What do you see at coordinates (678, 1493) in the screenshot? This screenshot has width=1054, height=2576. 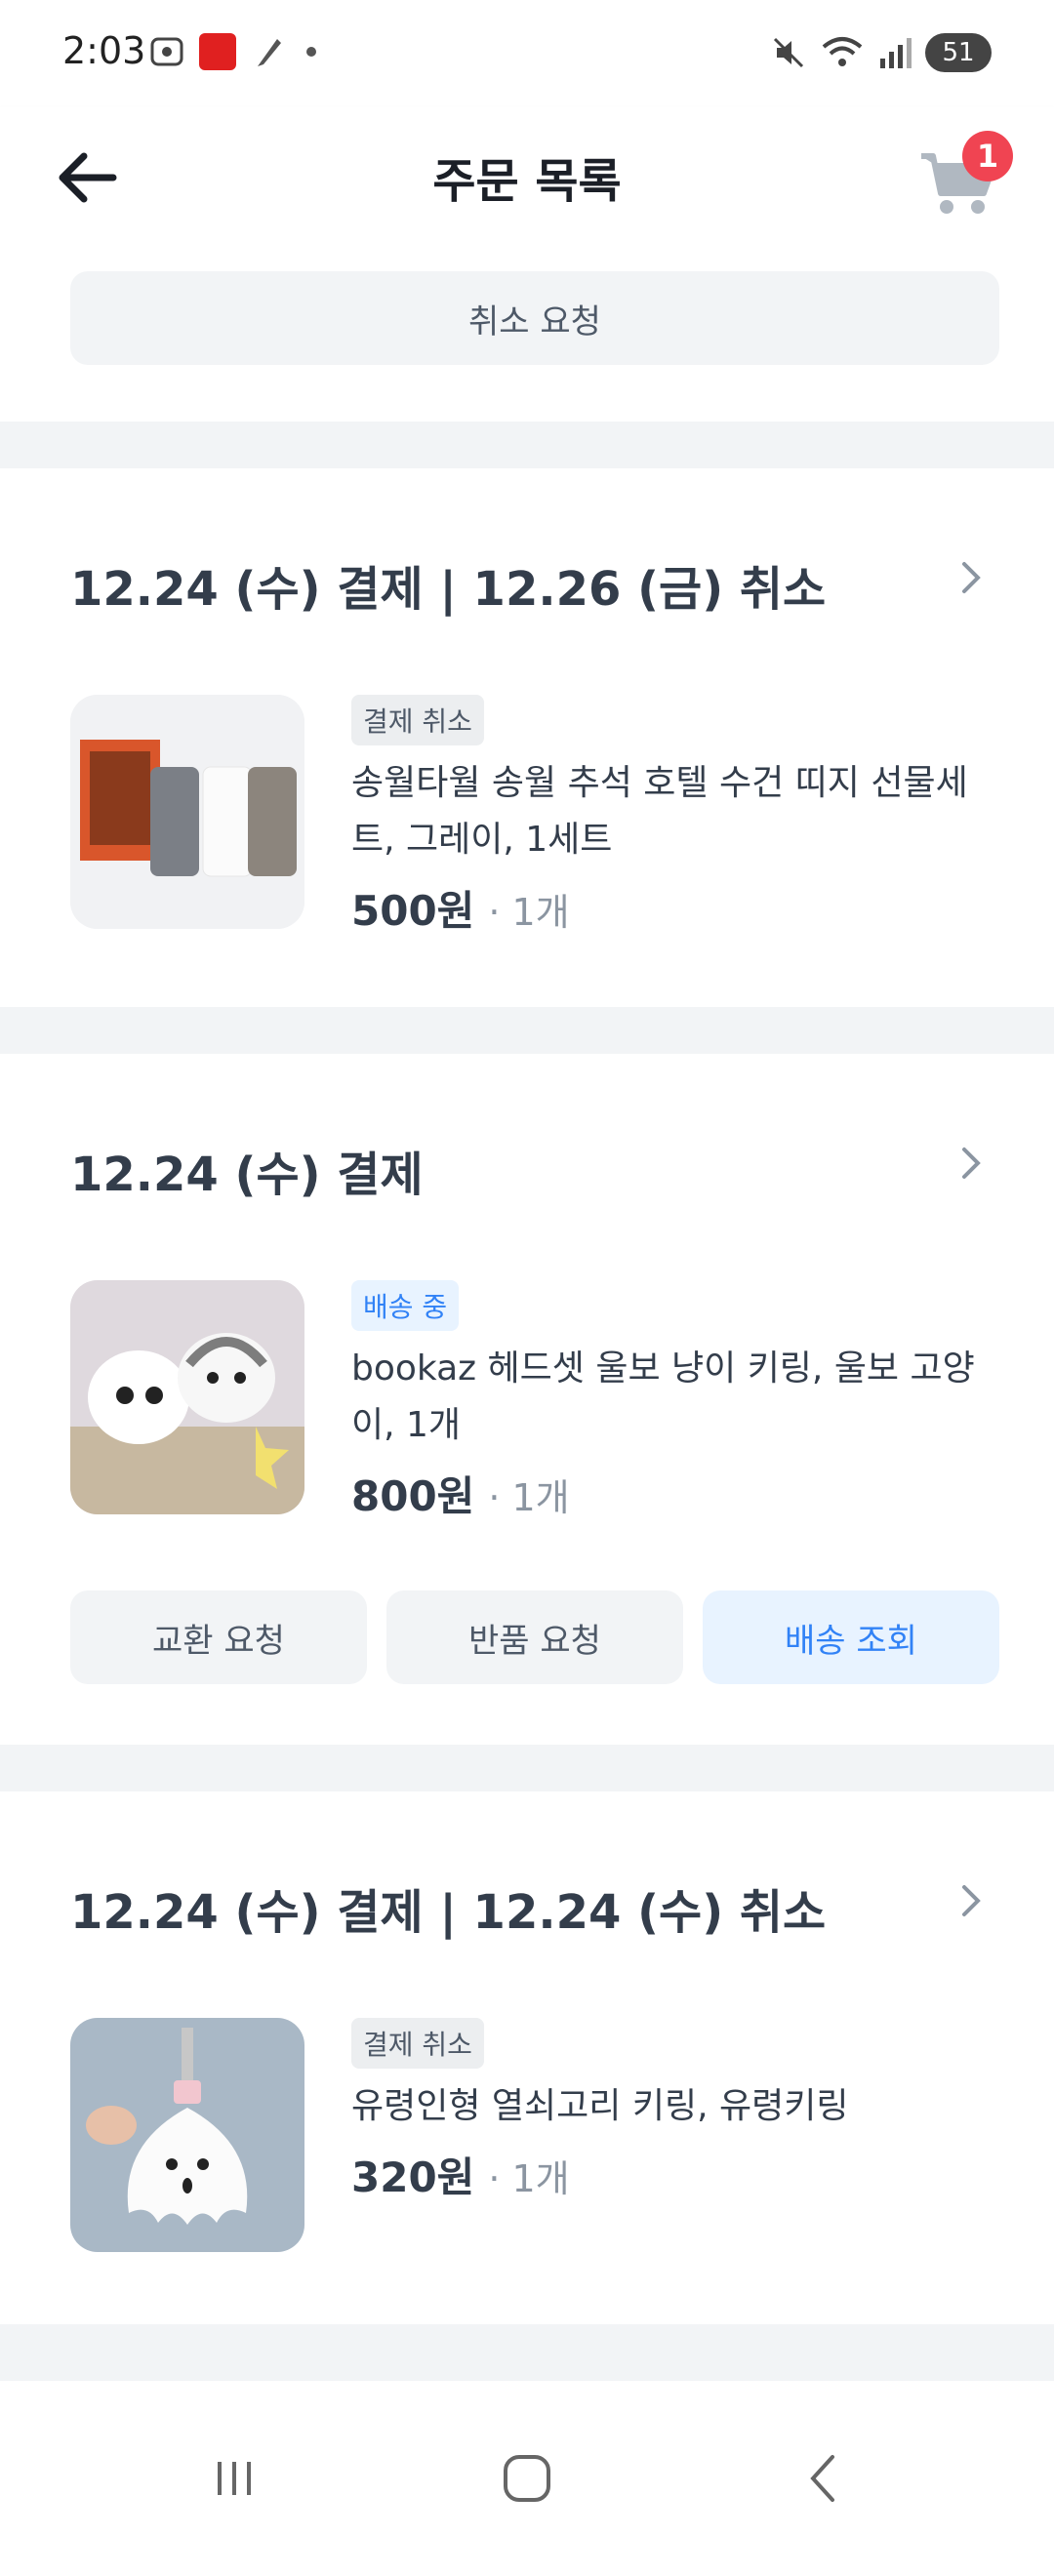 I see `price-row: 800원 · 1개` at bounding box center [678, 1493].